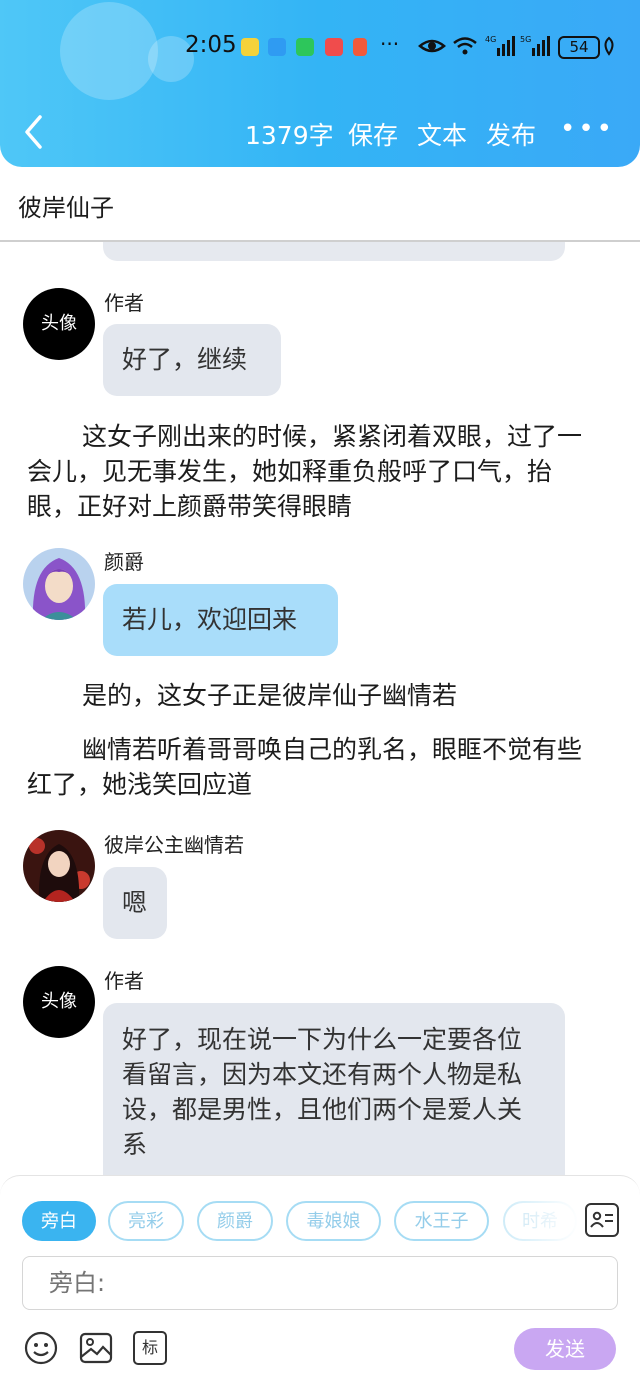  What do you see at coordinates (66, 205) in the screenshot?
I see `story-title: 彼岸仙子` at bounding box center [66, 205].